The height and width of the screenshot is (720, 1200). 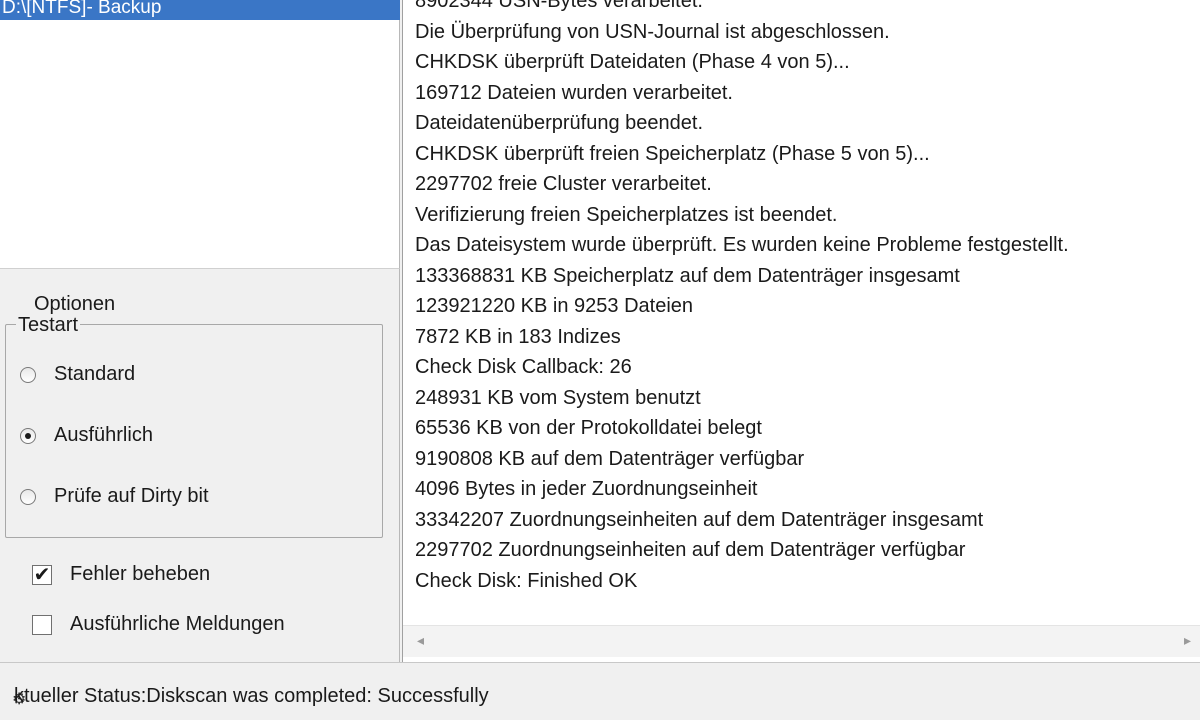 I want to click on log-line: 65536 KB von der Protokolldatei belegt, so click(x=588, y=428).